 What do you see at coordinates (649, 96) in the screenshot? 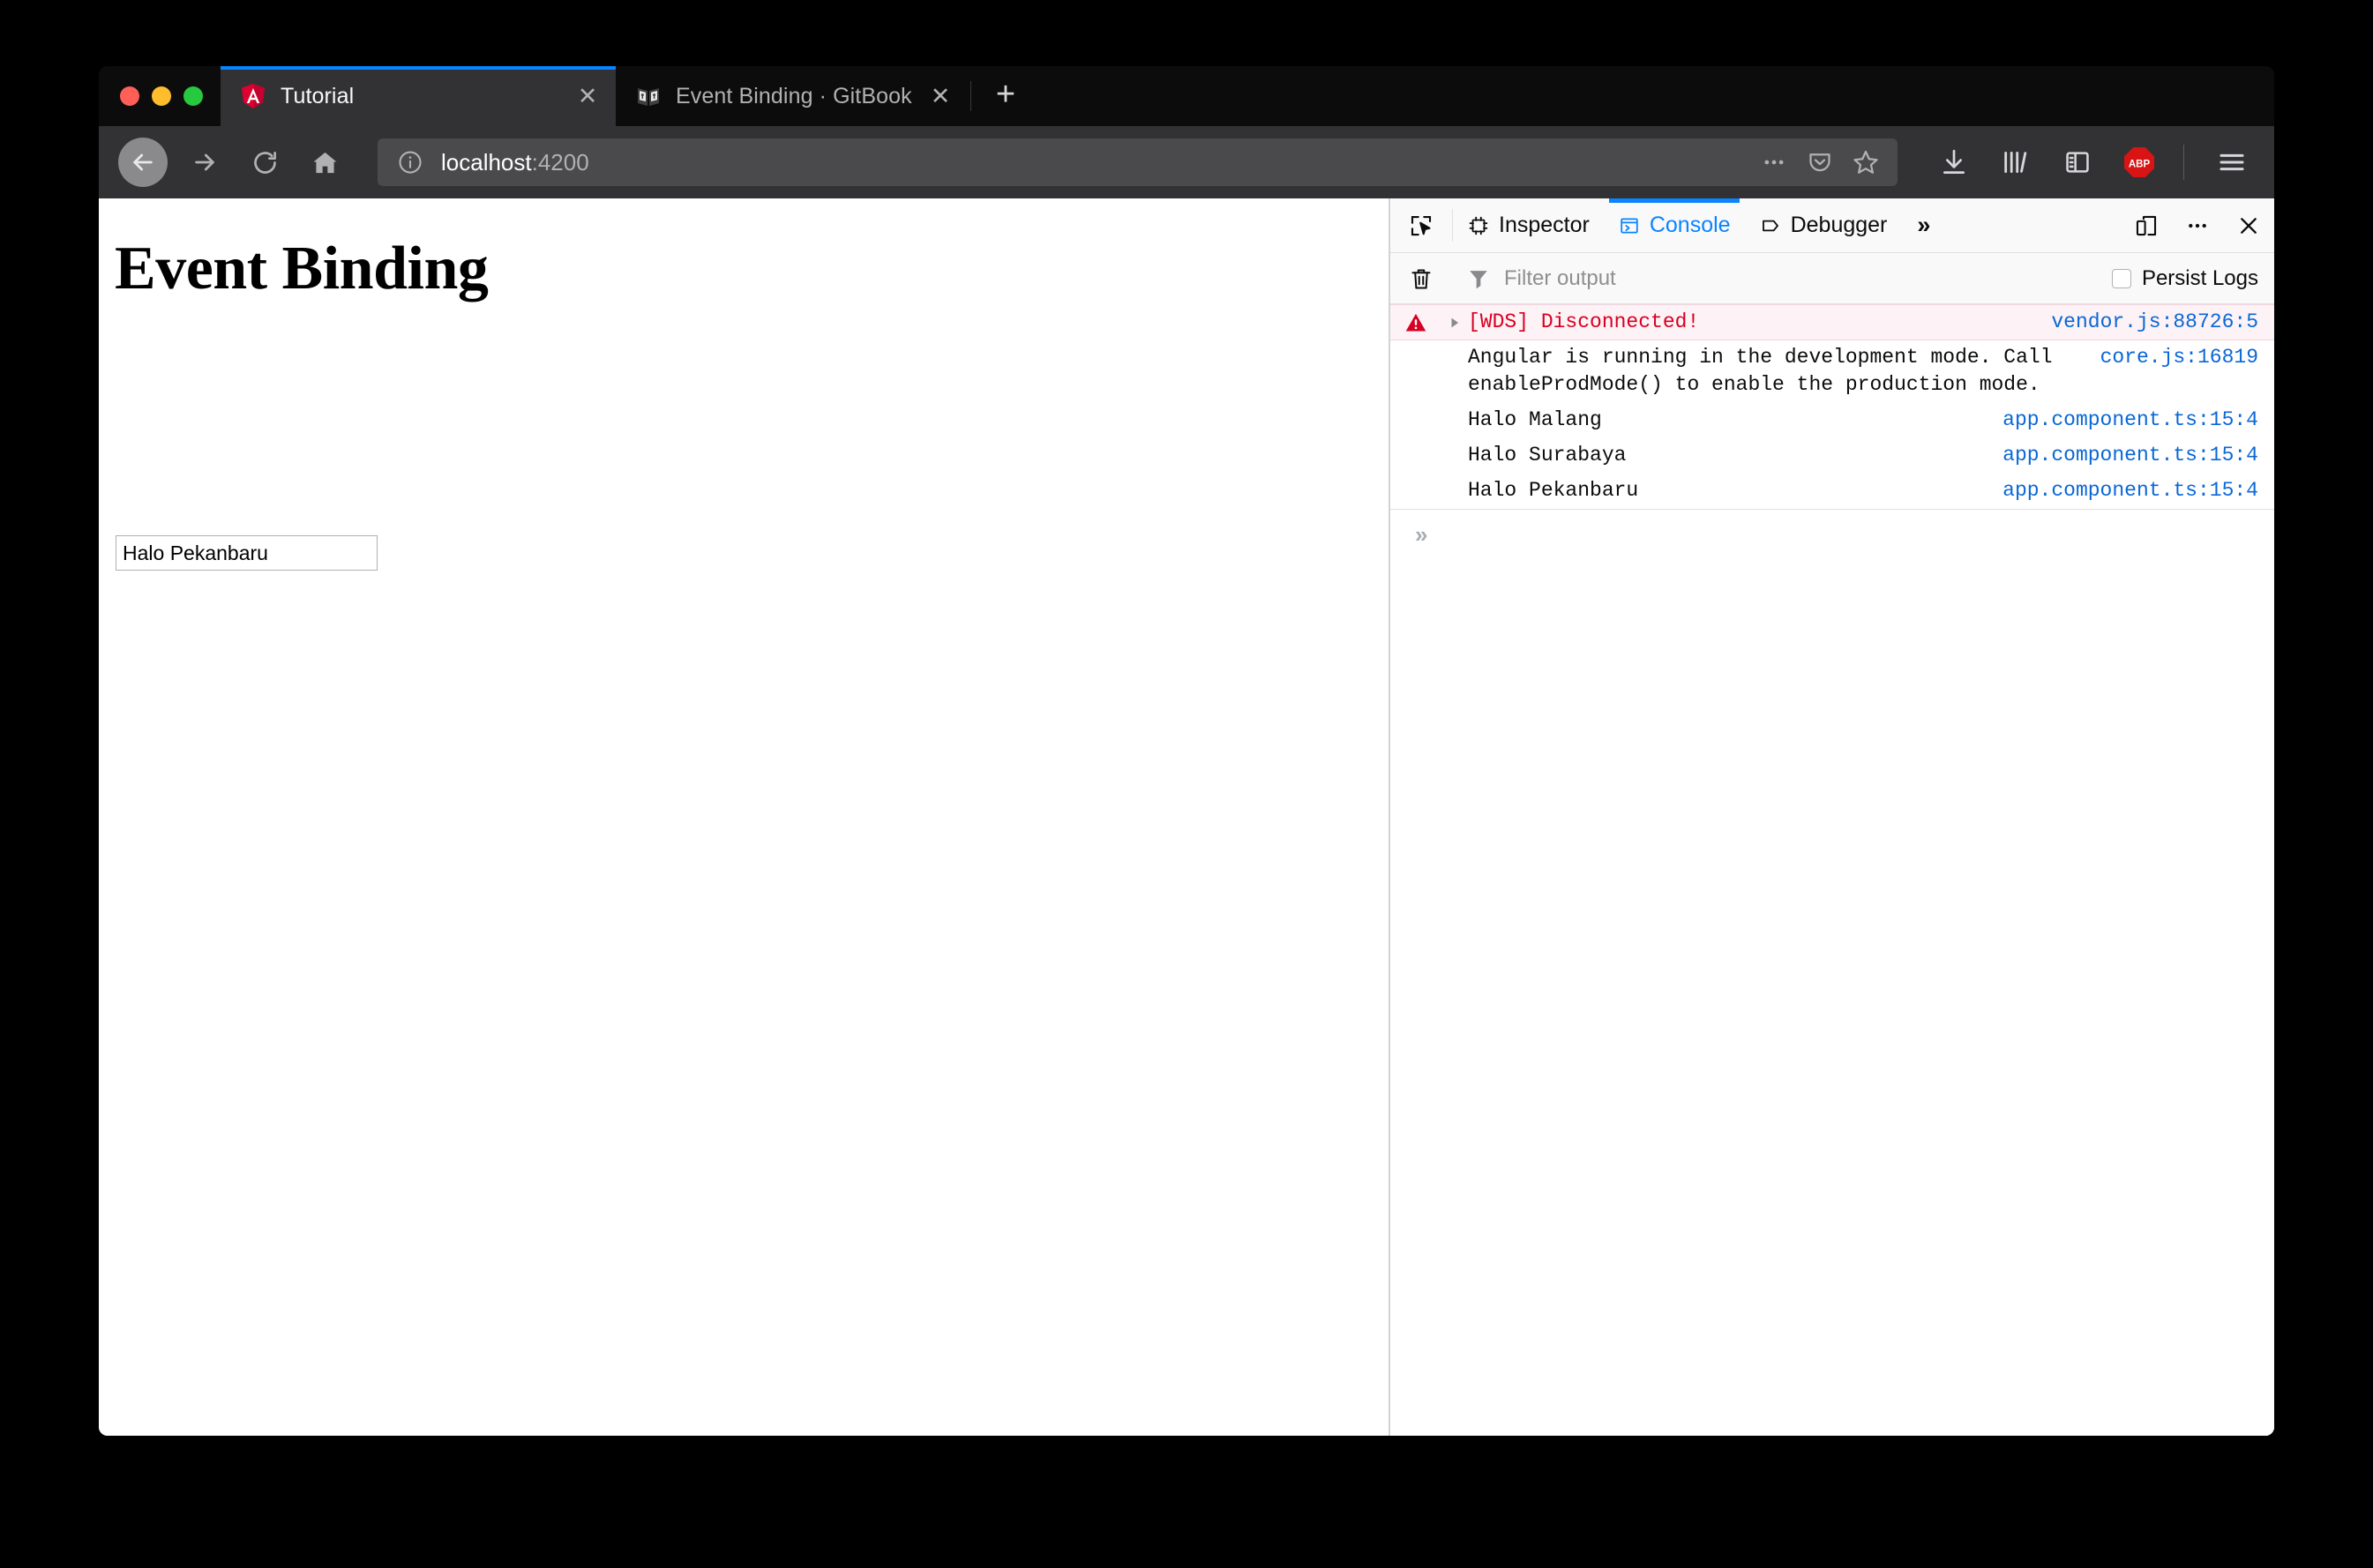
I see `gitbook-icon` at bounding box center [649, 96].